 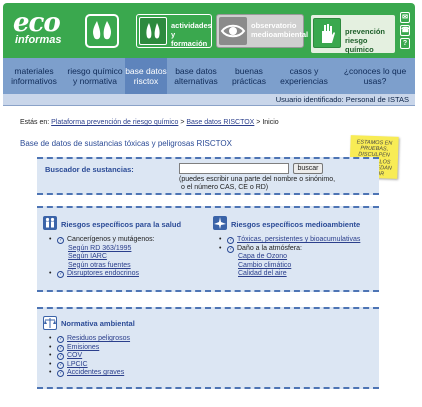 What do you see at coordinates (77, 364) in the screenshot?
I see `link-lpcic: LPCIC` at bounding box center [77, 364].